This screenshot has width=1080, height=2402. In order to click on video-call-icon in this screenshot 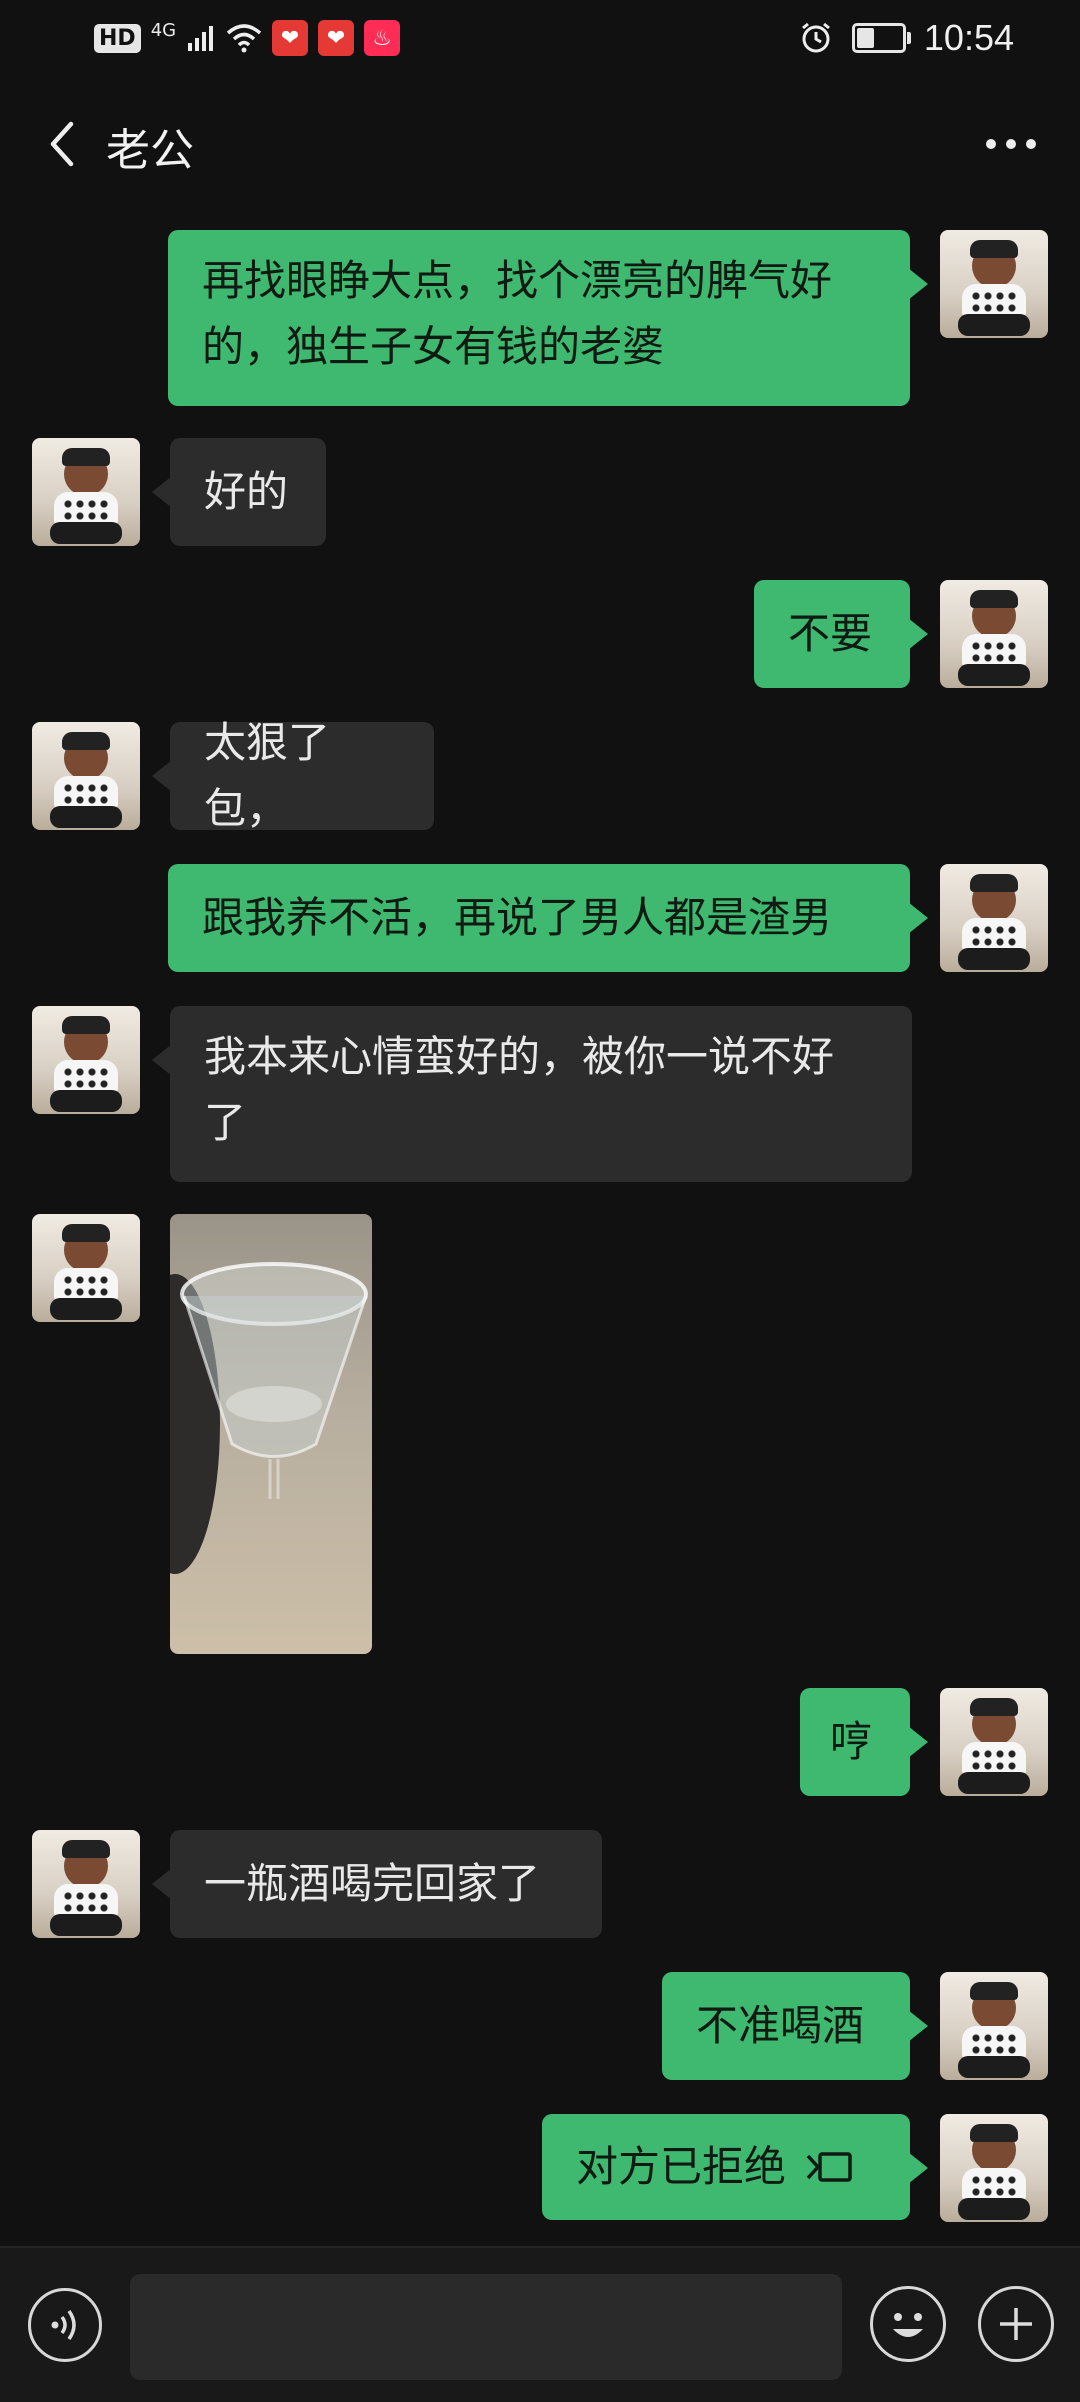, I will do `click(829, 2167)`.